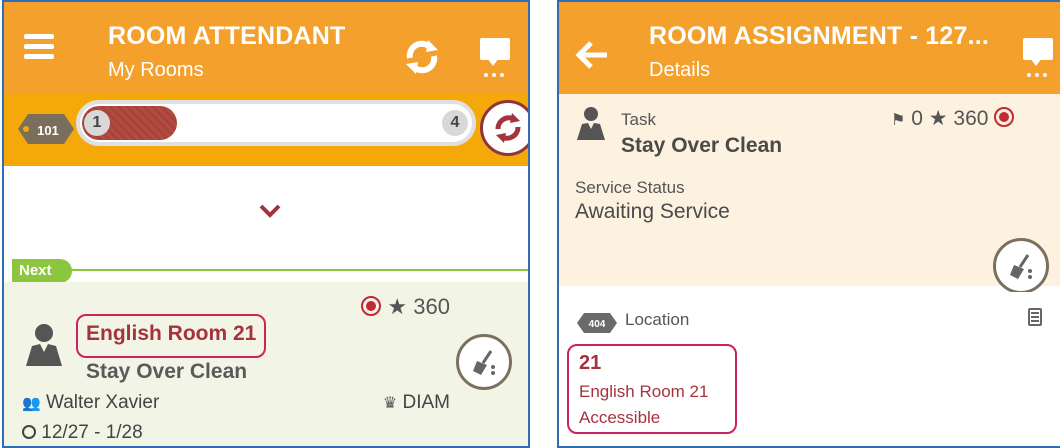 The height and width of the screenshot is (448, 1060). I want to click on next-label: Next, so click(42, 271).